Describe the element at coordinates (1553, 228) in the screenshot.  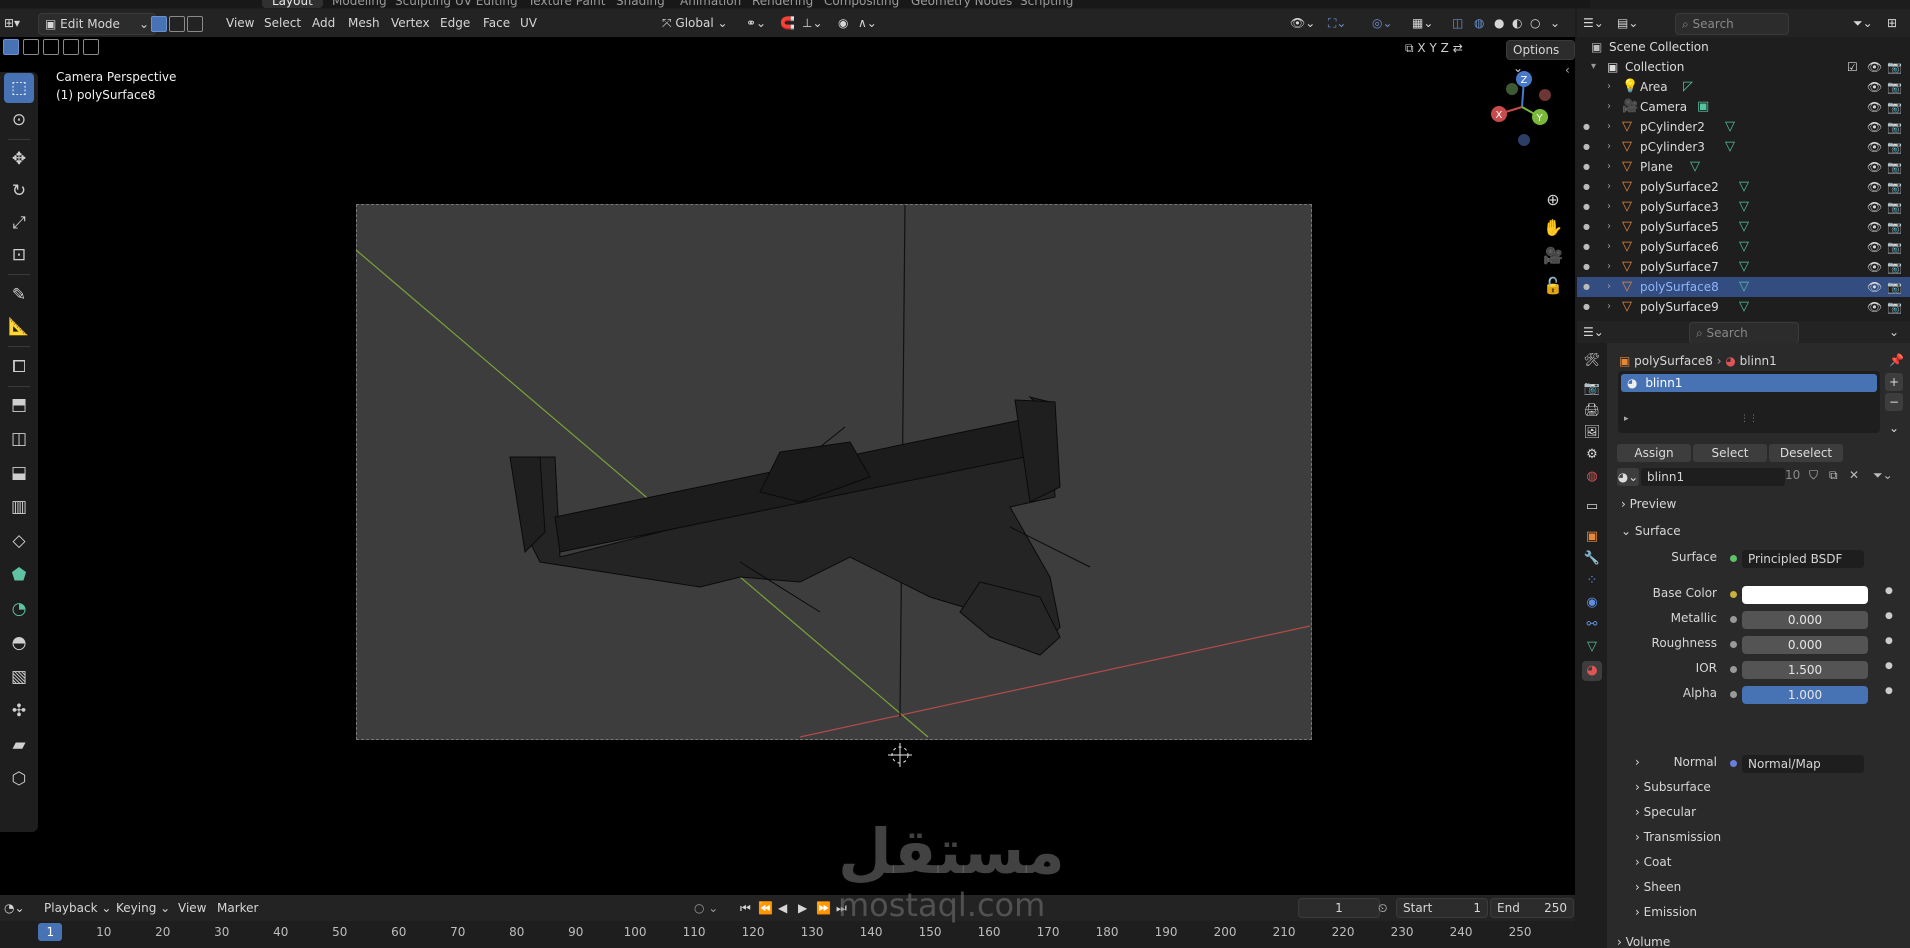
I see `pan-hand-icon: ✋` at that location.